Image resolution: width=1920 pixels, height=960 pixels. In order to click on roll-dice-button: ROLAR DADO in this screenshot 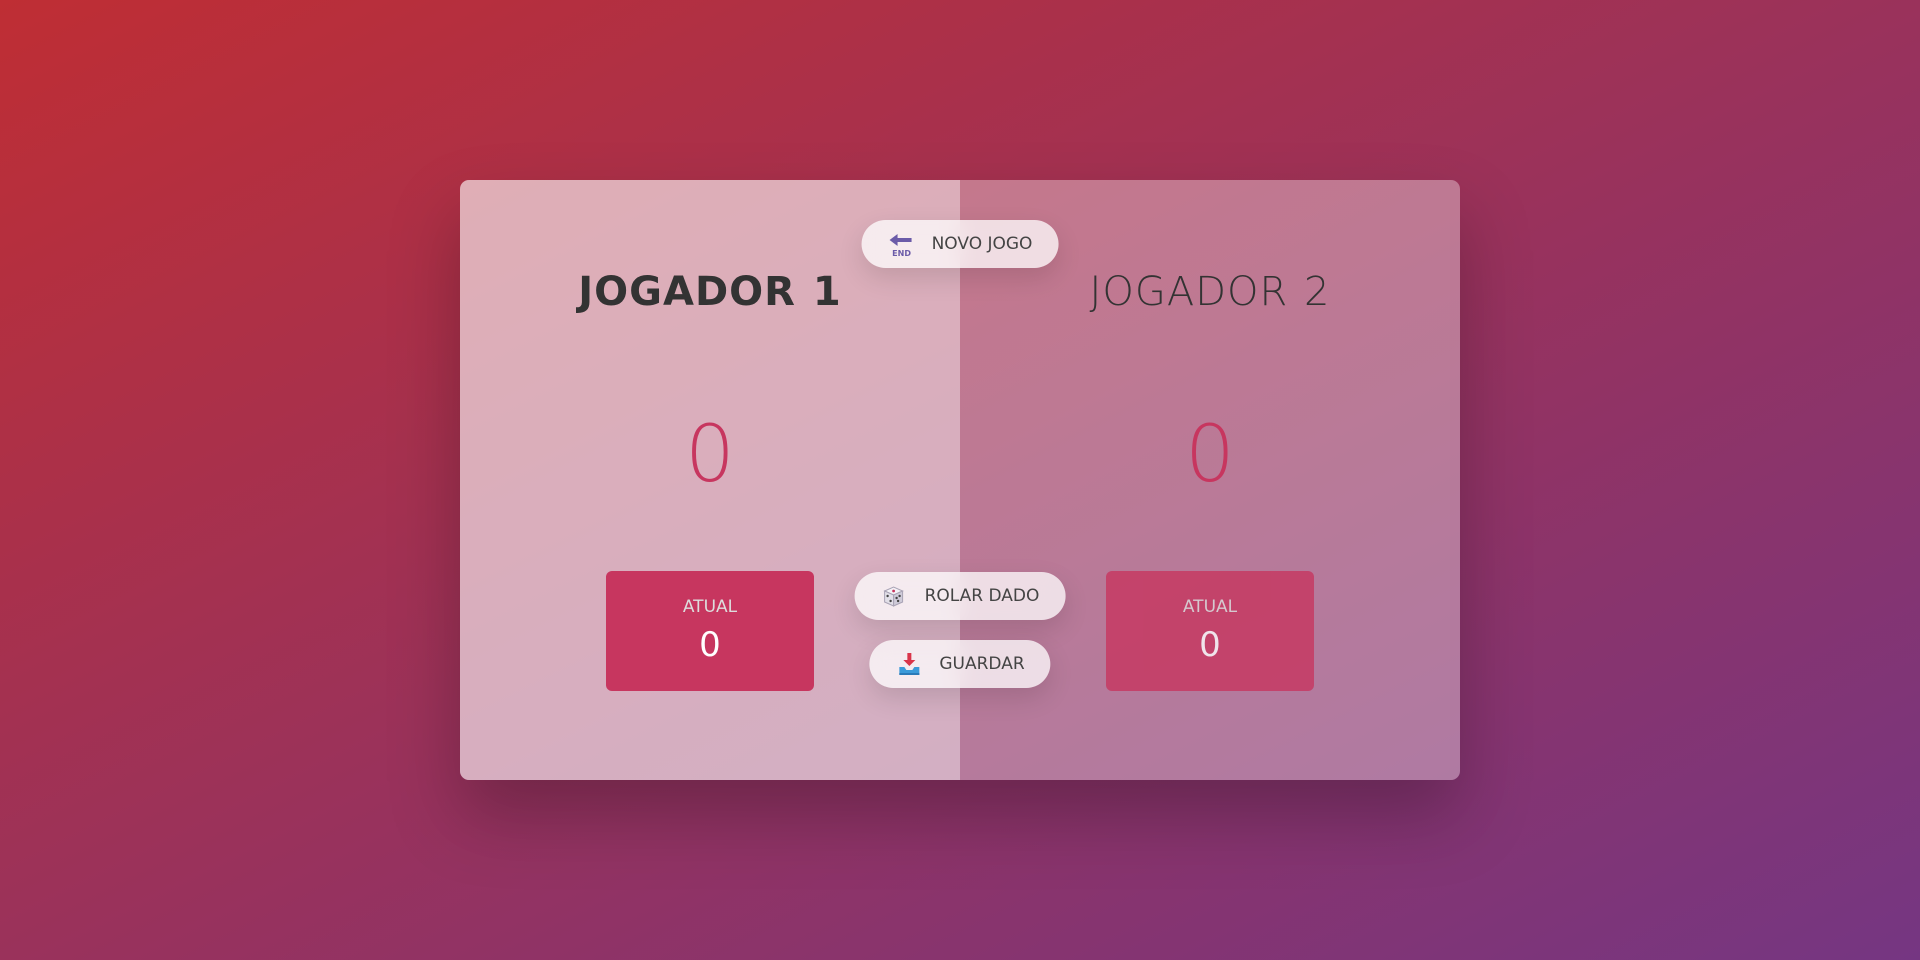, I will do `click(960, 596)`.